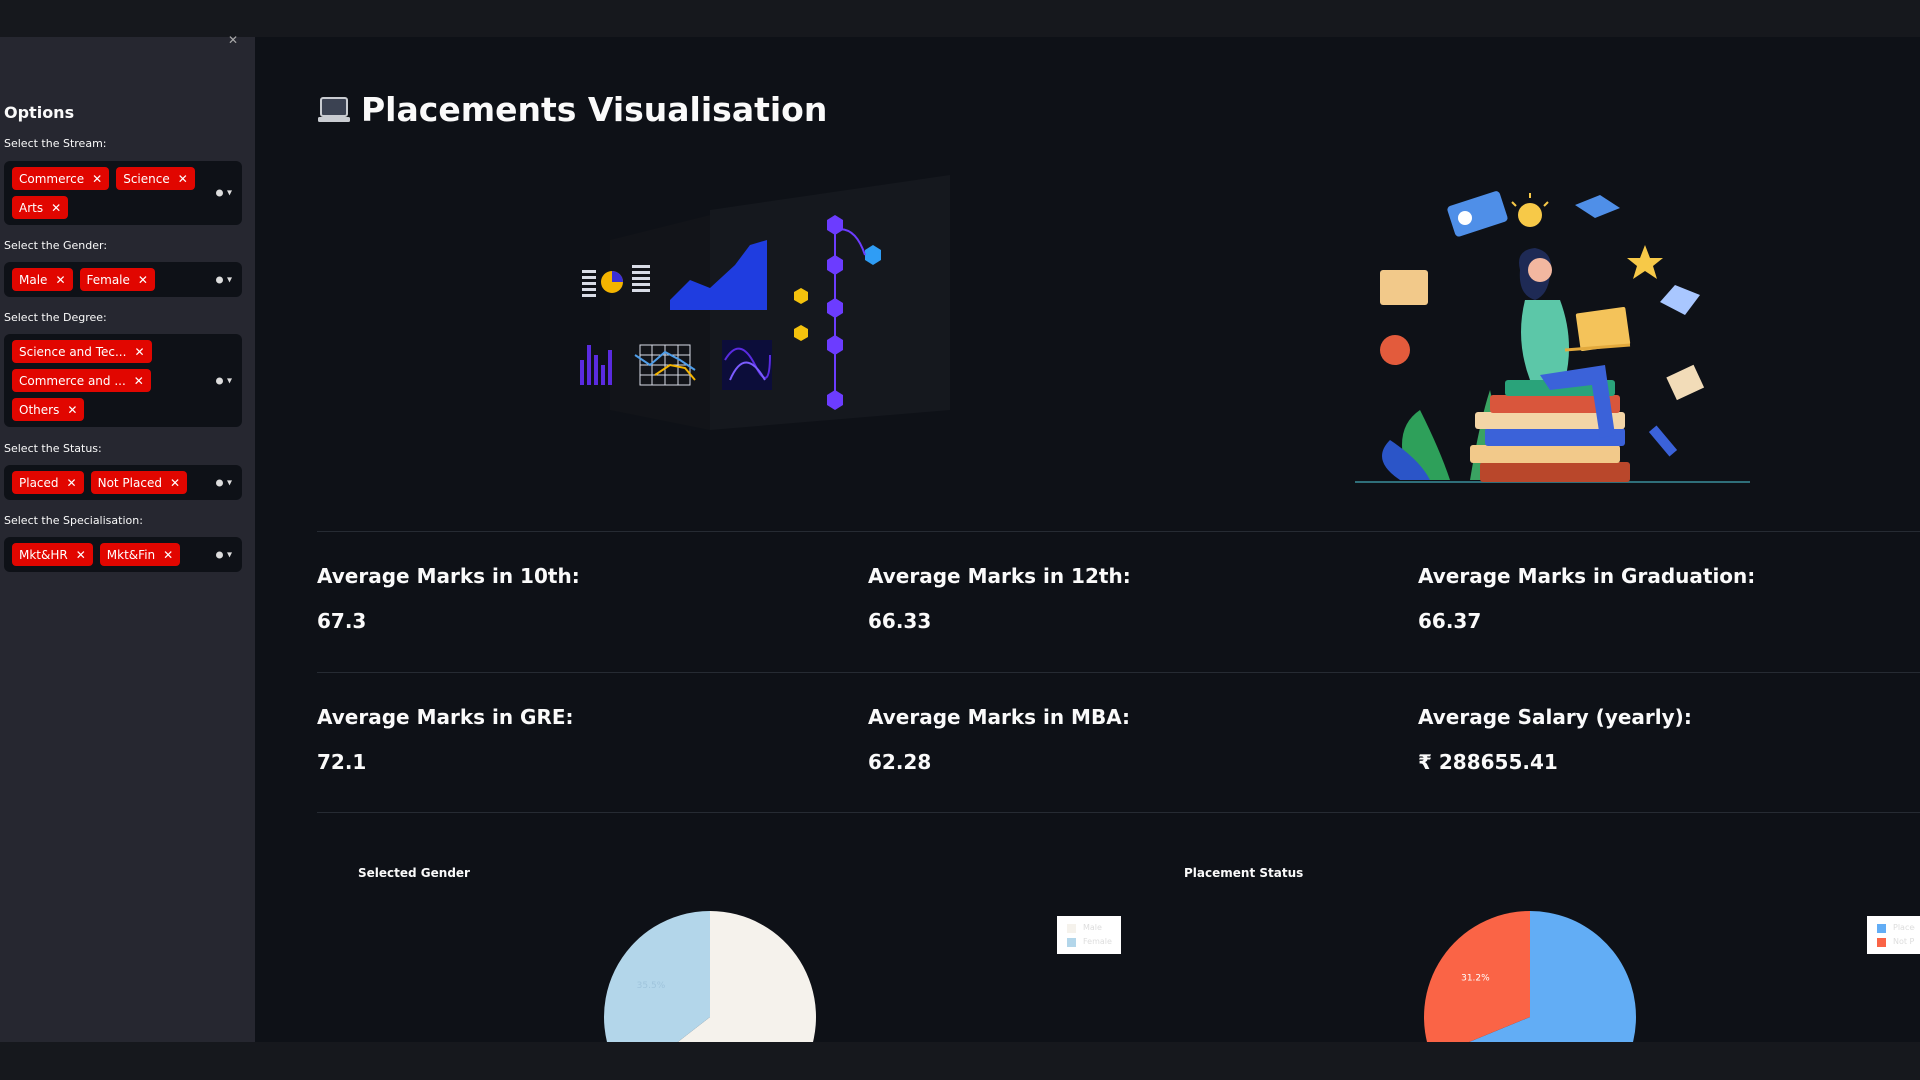  I want to click on metric-value-12th: 66.33, so click(900, 621).